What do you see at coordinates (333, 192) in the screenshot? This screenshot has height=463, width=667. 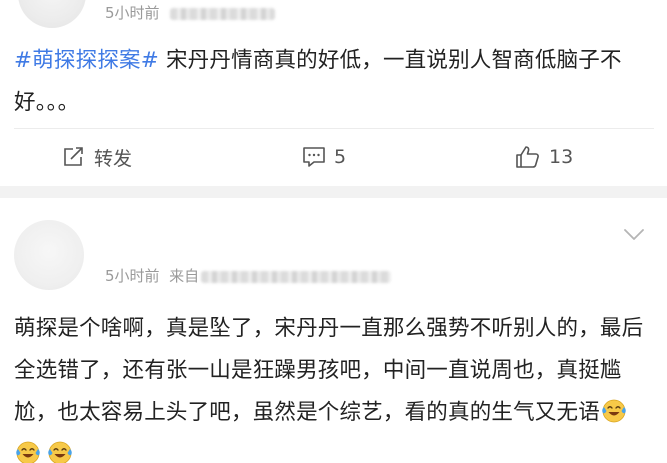 I see `post-separator` at bounding box center [333, 192].